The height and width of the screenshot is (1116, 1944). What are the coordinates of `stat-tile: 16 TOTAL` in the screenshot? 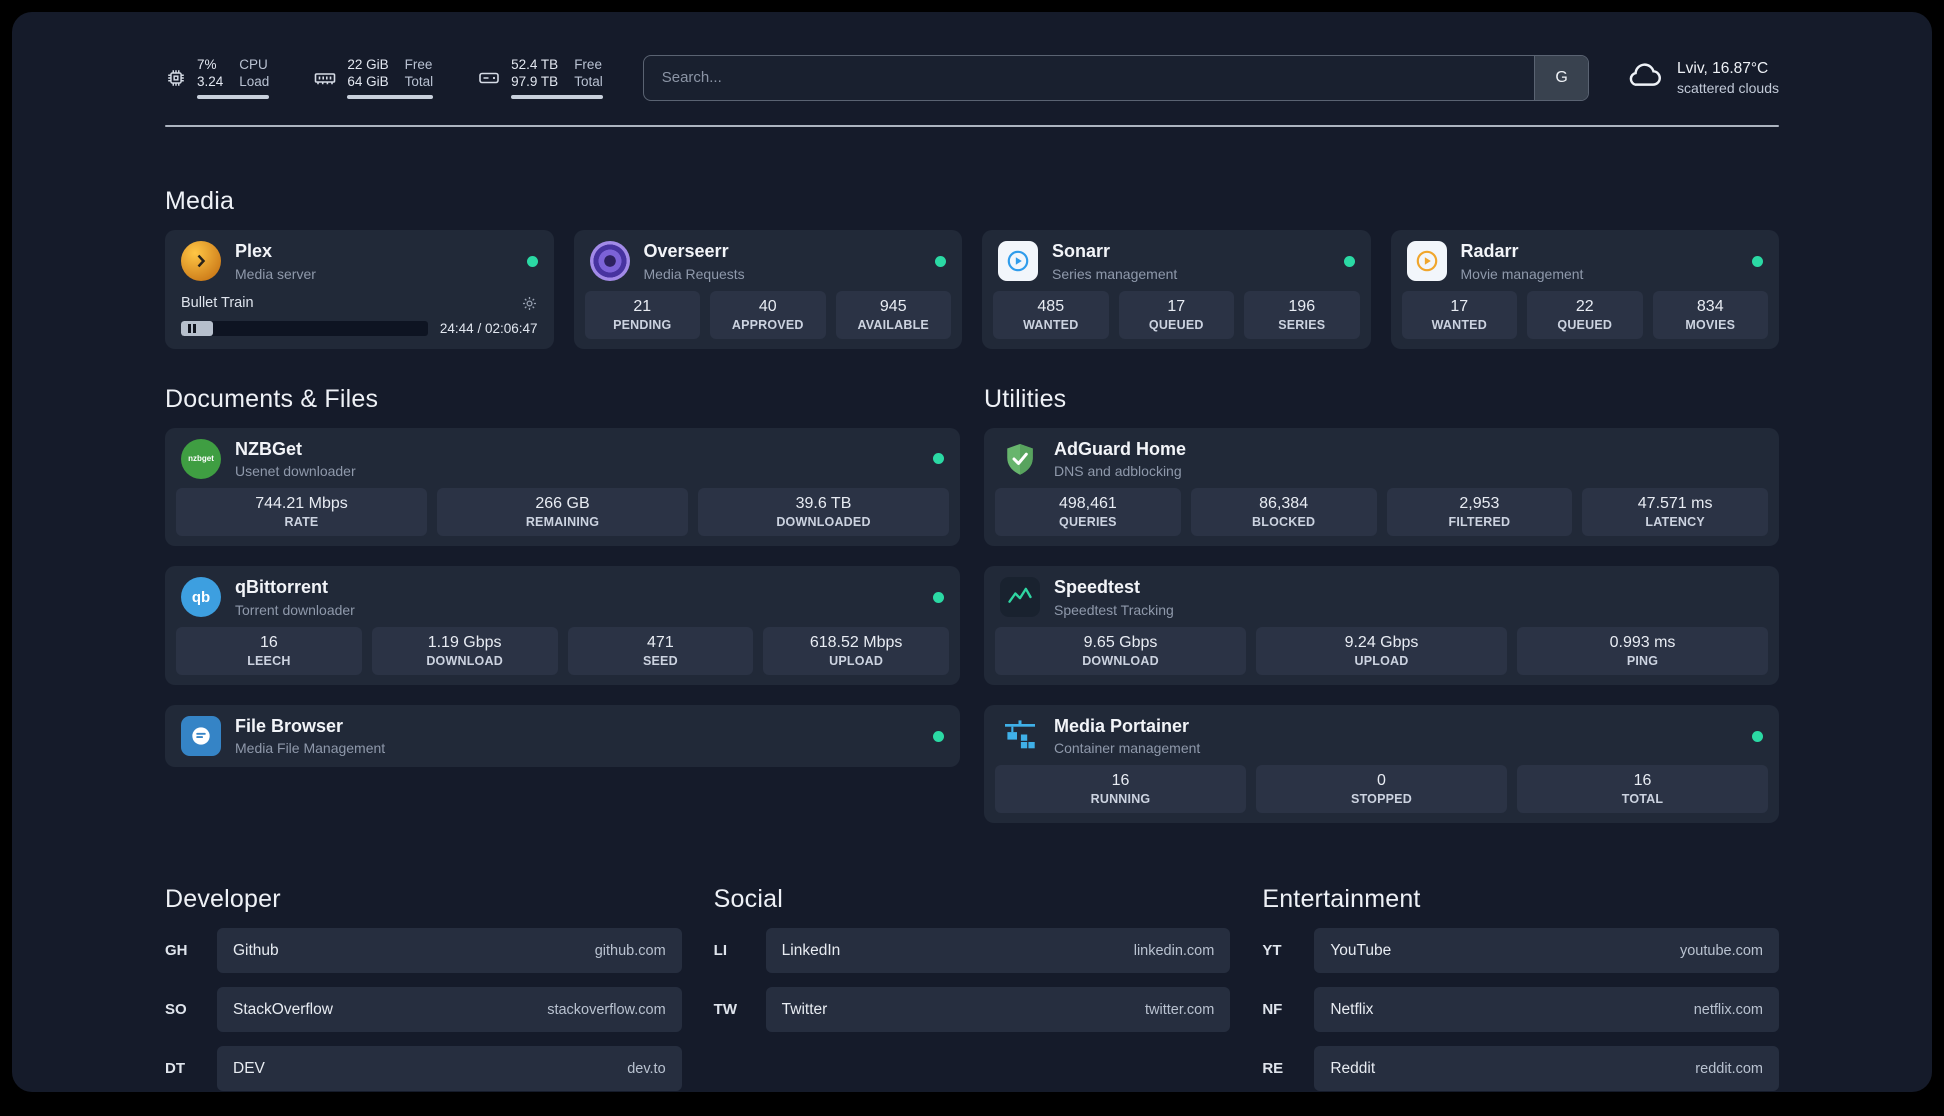 It's located at (1642, 789).